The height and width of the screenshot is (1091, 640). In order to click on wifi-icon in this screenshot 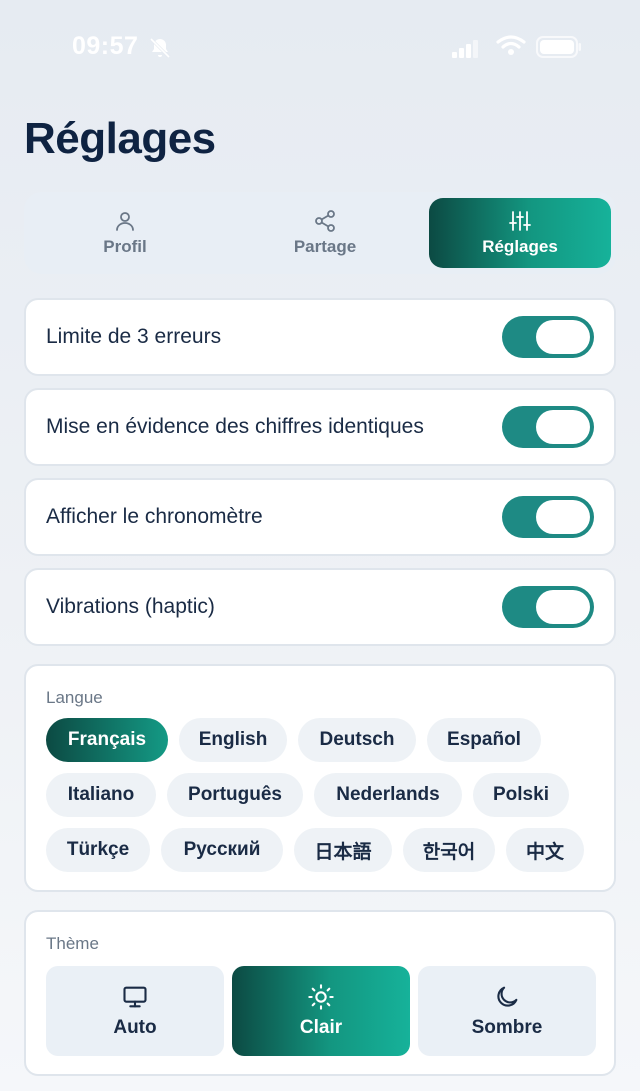, I will do `click(511, 45)`.